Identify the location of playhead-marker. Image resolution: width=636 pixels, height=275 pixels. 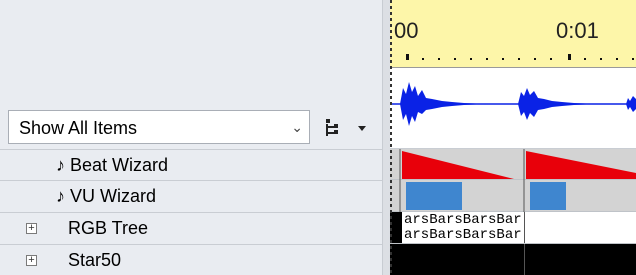
(391, 137).